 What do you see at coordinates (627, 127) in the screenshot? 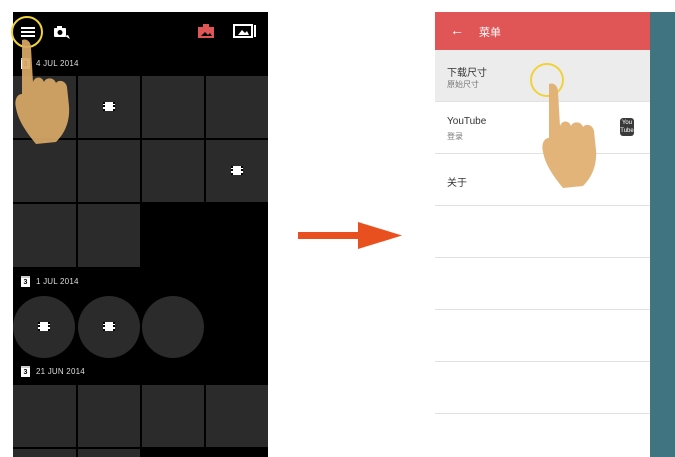
I see `youtube-icon: You Tube` at bounding box center [627, 127].